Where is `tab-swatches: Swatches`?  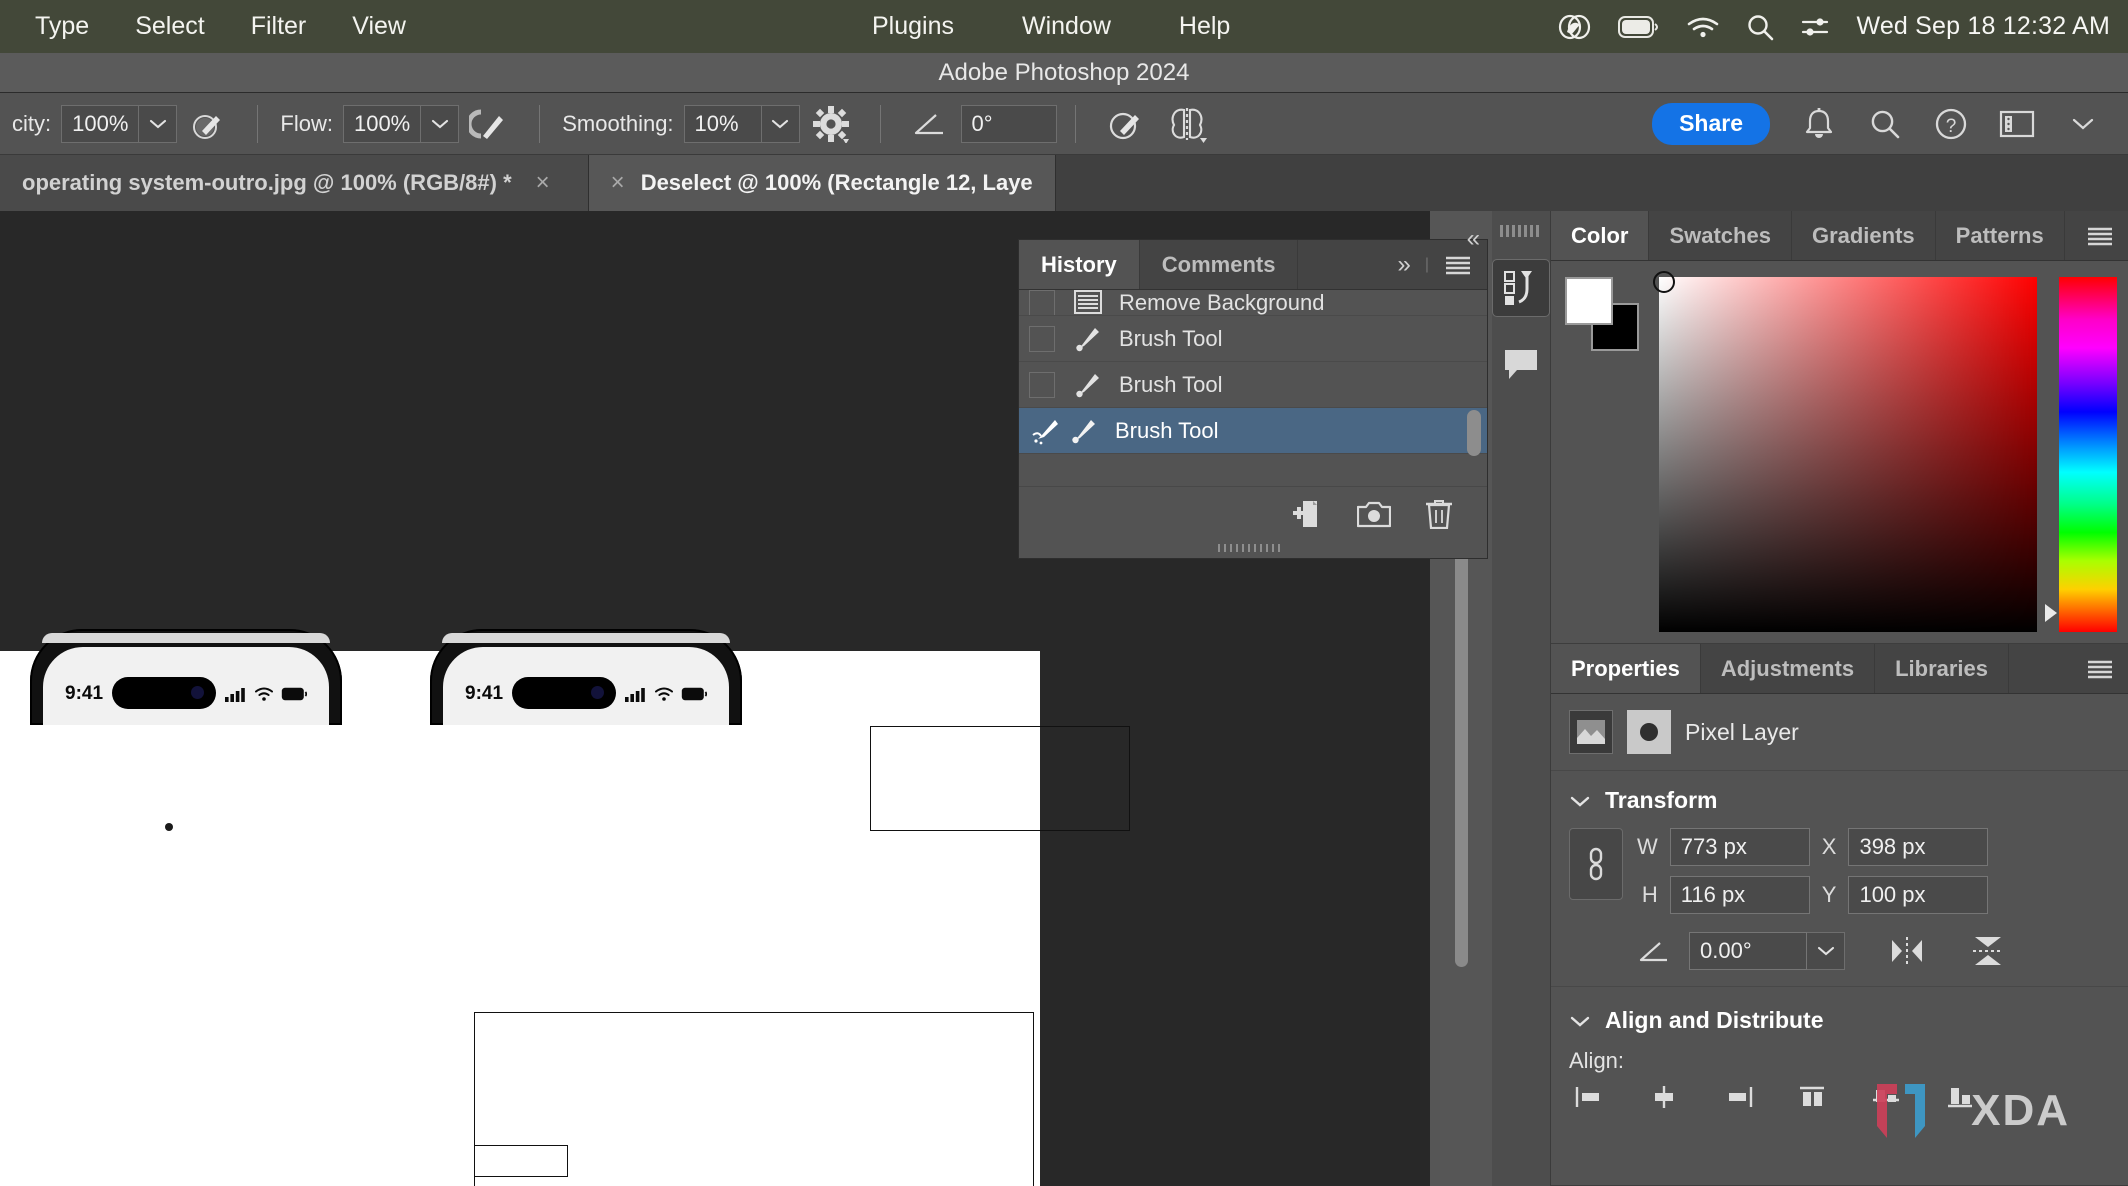 tab-swatches: Swatches is located at coordinates (1720, 235).